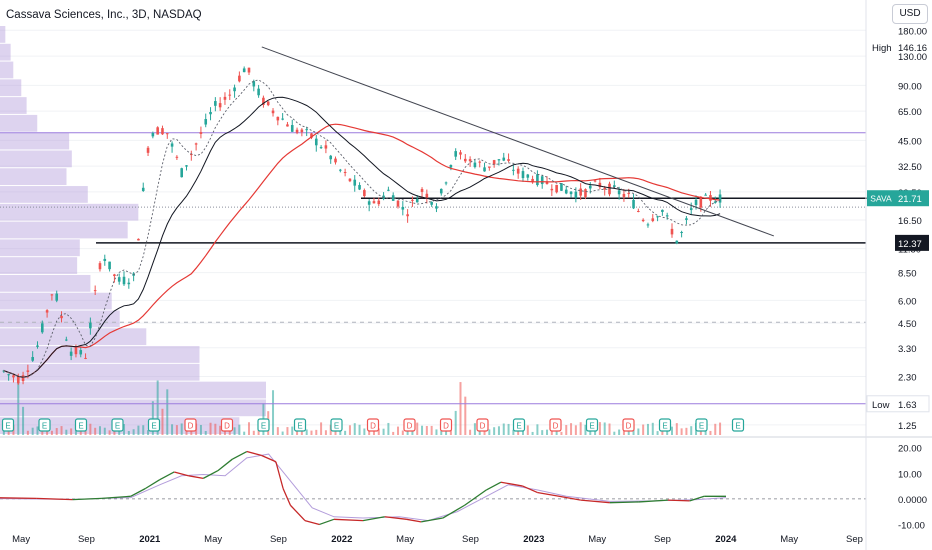  I want to click on time-tick-label: 2024, so click(726, 539).